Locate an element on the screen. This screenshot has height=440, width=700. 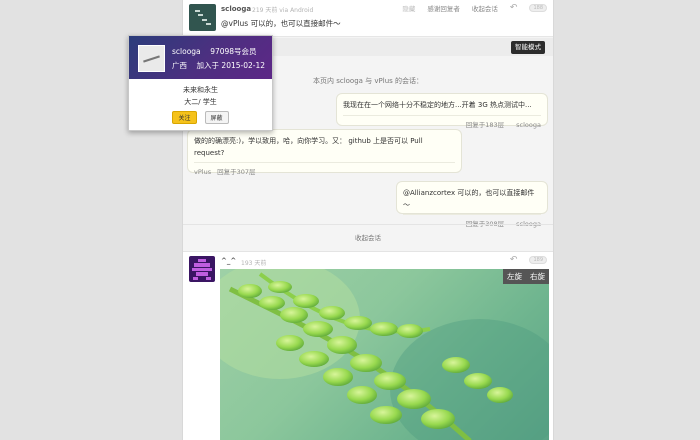
card-buttons: 关注 屏蔽 is located at coordinates (200, 117).